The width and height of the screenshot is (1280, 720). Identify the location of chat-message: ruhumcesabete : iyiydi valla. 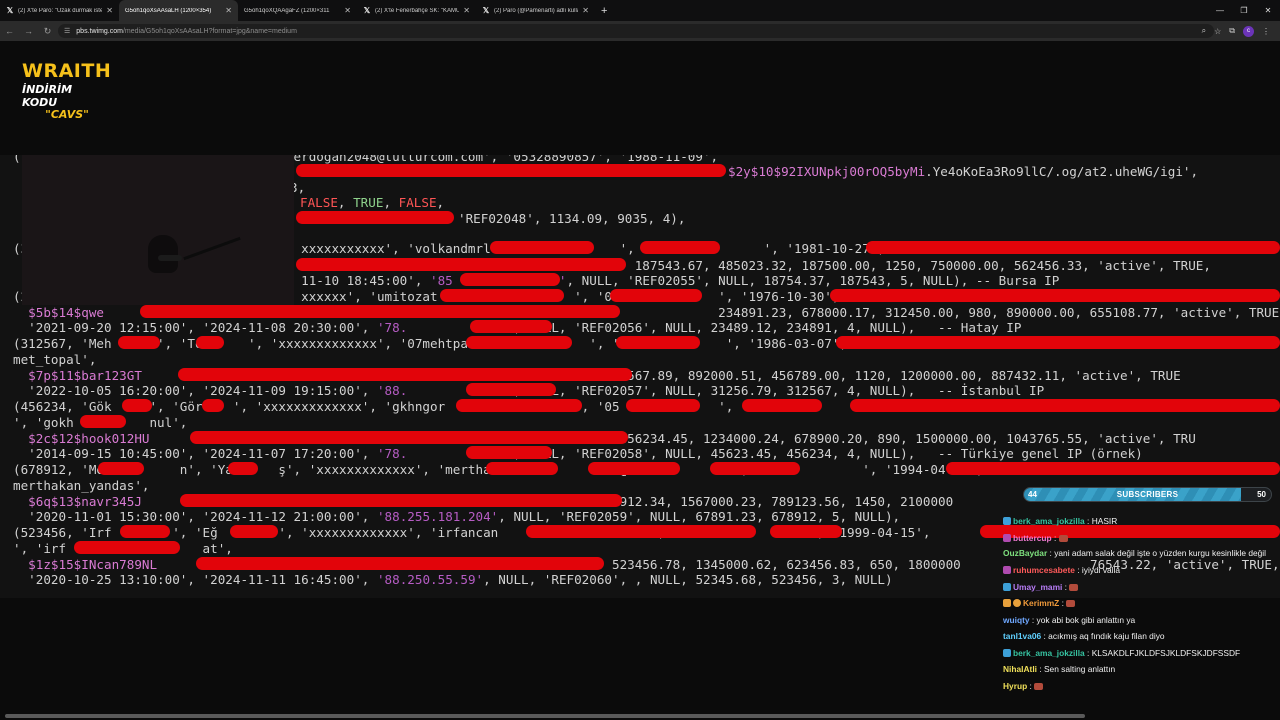
(1139, 570).